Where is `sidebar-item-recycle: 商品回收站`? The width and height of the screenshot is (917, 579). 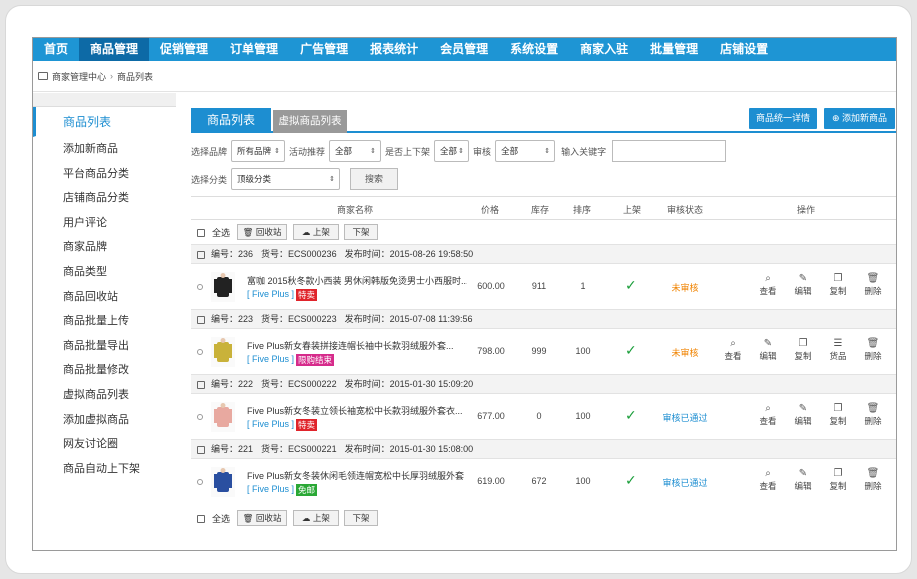 sidebar-item-recycle: 商品回收站 is located at coordinates (104, 297).